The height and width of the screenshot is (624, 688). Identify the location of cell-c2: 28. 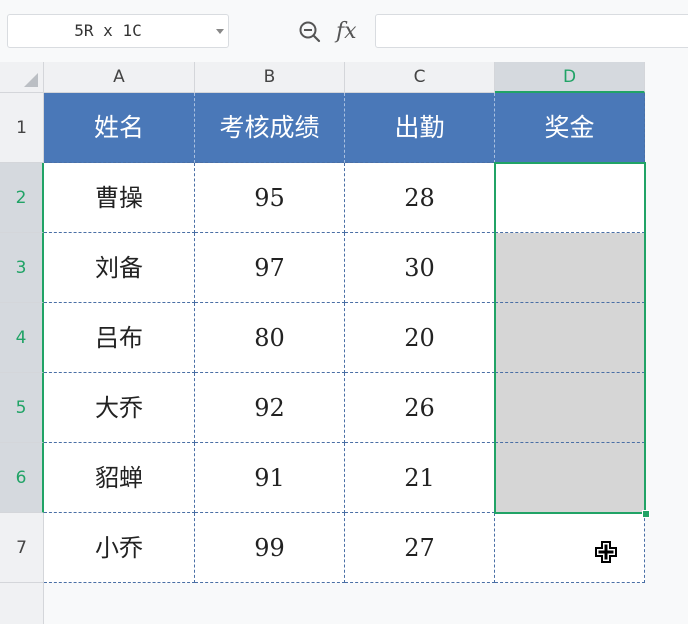
(420, 198).